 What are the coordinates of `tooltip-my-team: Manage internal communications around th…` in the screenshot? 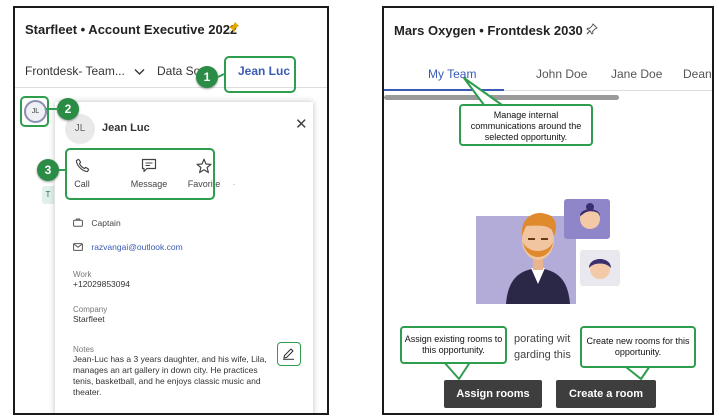 It's located at (526, 125).